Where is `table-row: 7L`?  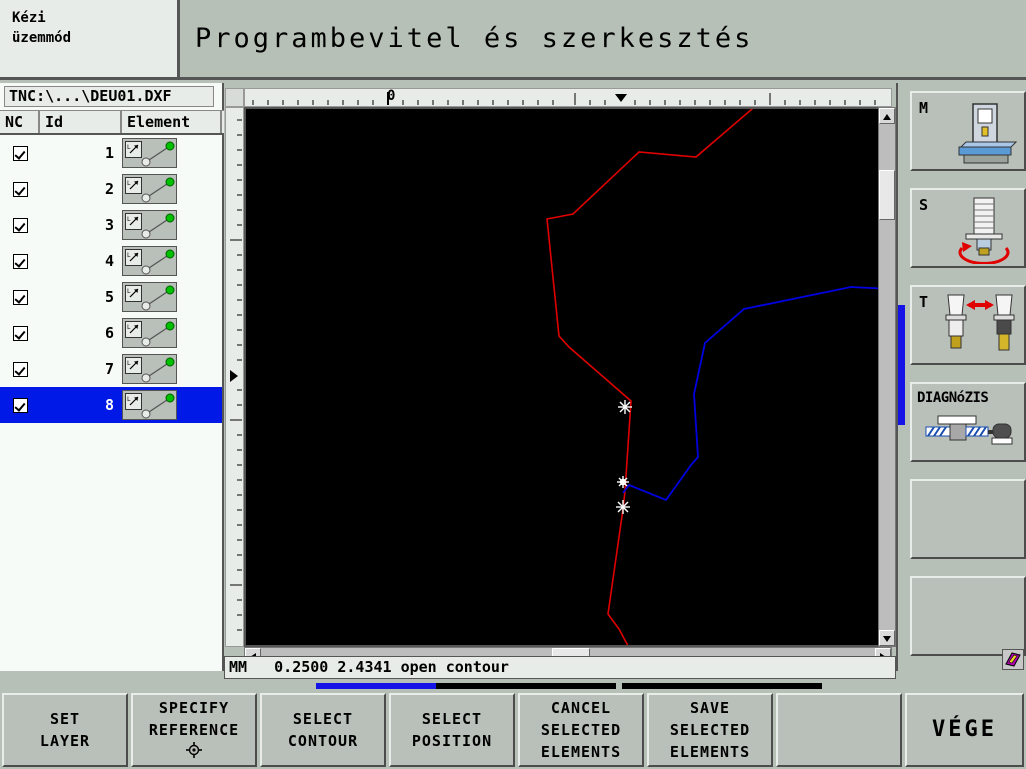
table-row: 7L is located at coordinates (111, 369).